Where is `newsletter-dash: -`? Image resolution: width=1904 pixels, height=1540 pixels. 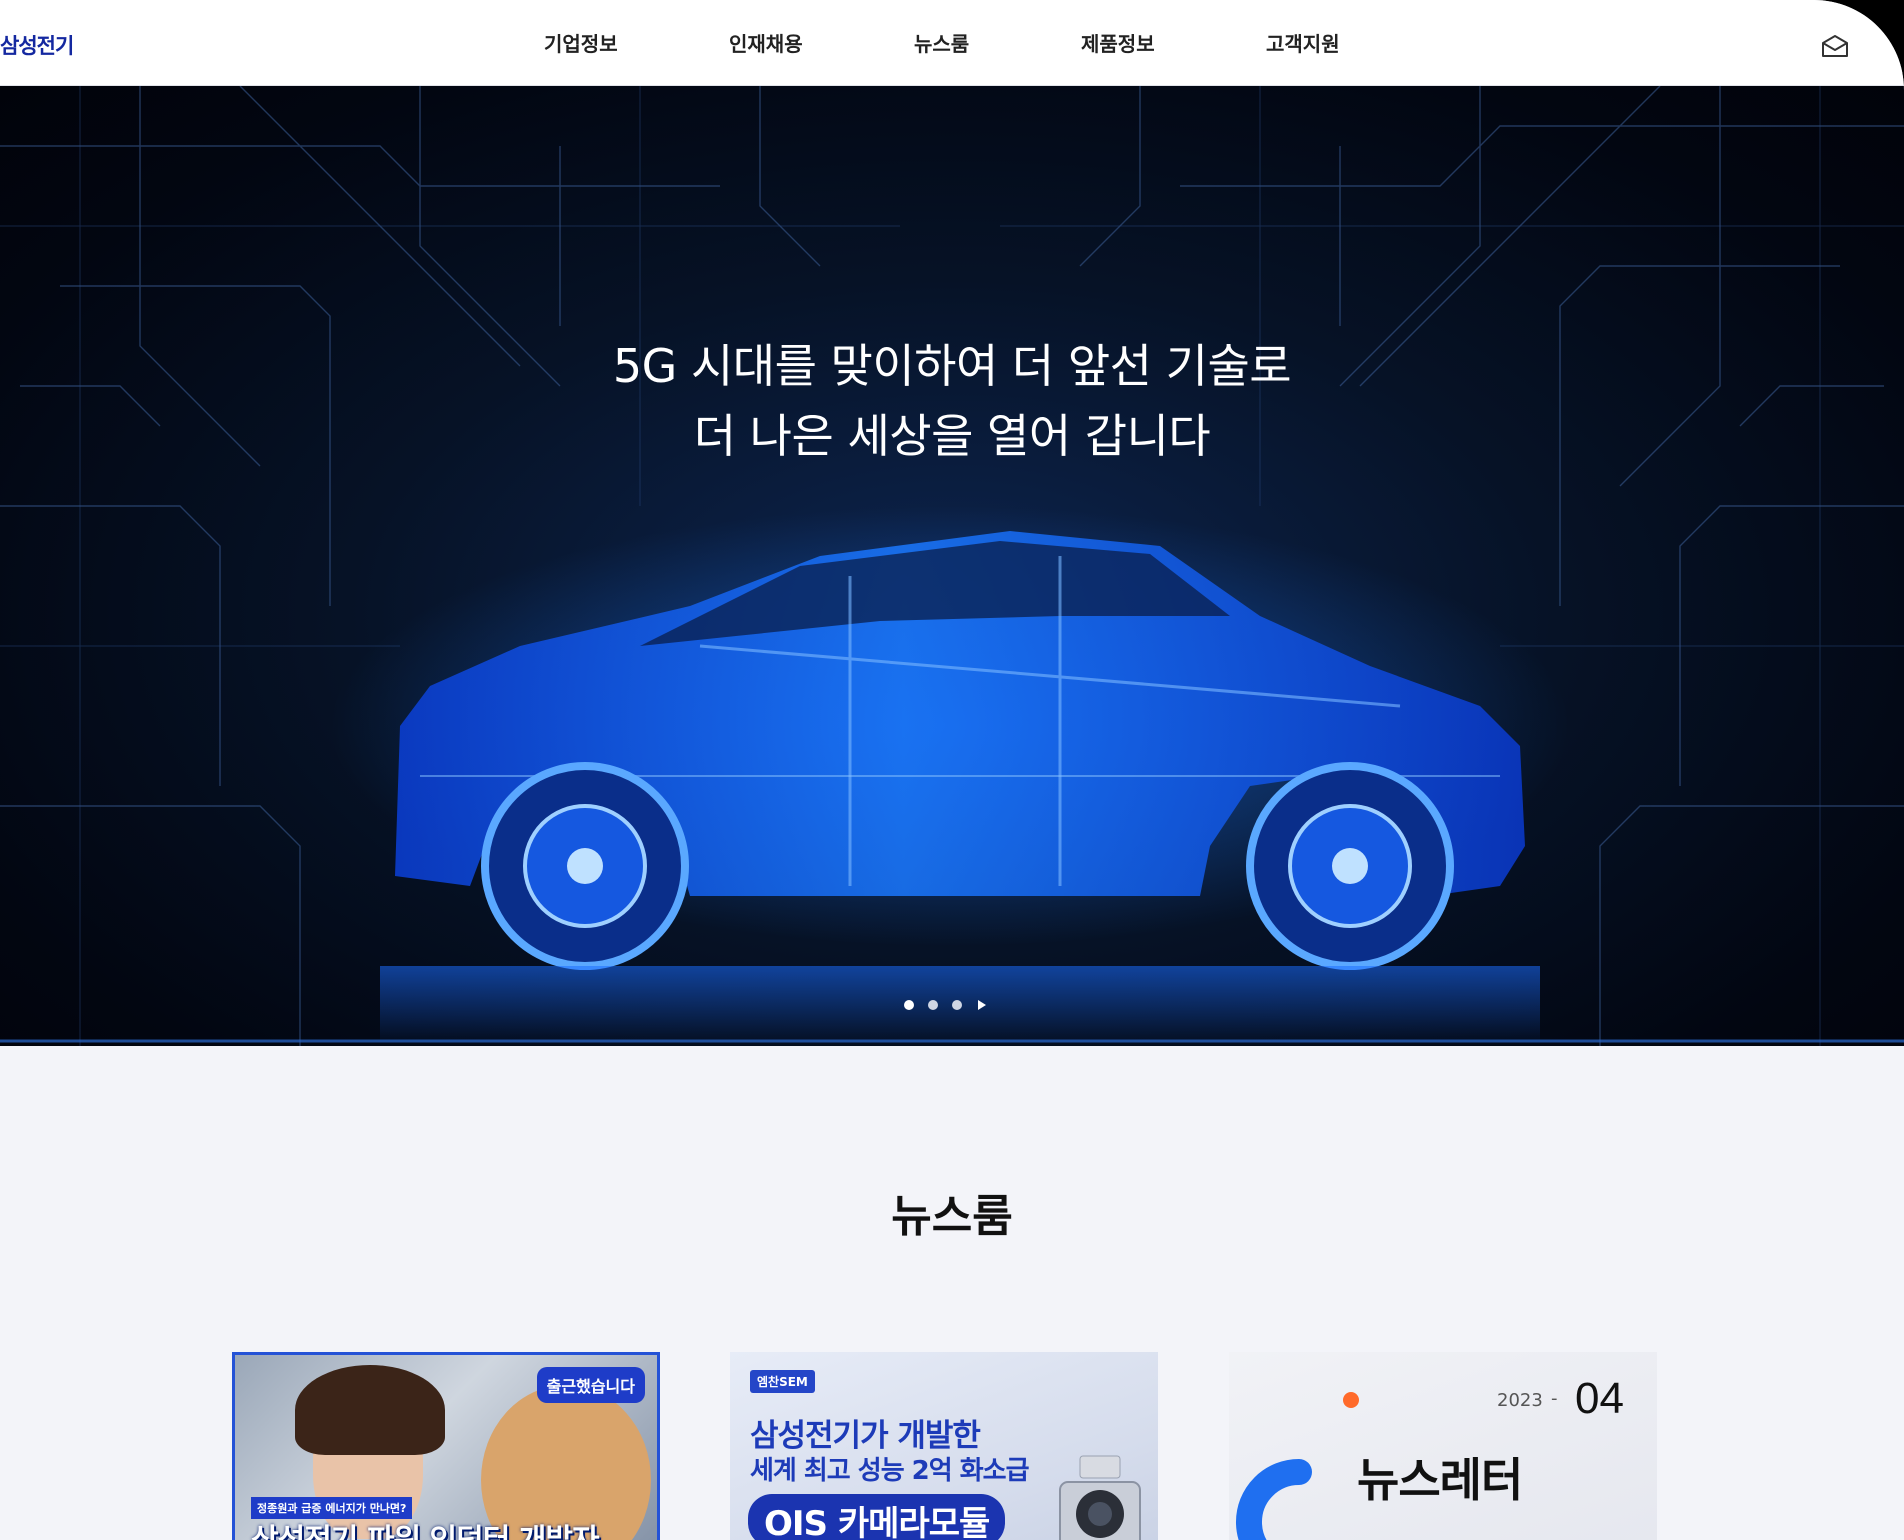
newsletter-dash: - is located at coordinates (1554, 1398).